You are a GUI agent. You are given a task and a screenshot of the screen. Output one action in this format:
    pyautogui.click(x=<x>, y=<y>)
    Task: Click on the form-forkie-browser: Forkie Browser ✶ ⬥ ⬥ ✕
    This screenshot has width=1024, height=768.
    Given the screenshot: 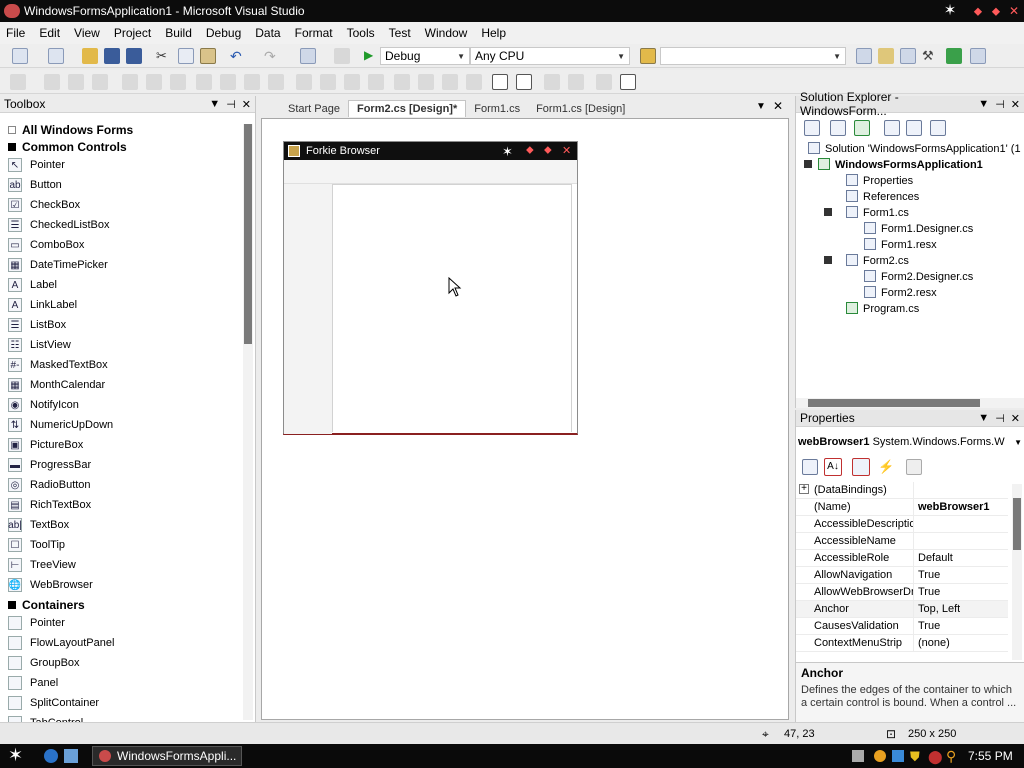 What is the action you would take?
    pyautogui.click(x=430, y=288)
    